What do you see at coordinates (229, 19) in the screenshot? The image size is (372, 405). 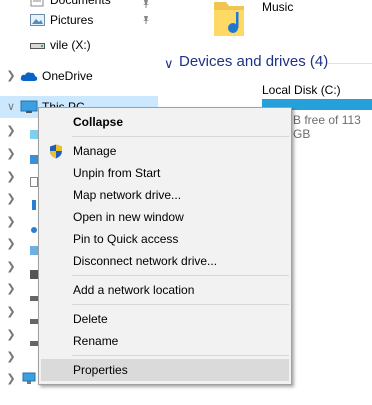 I see `music-folder-icon` at bounding box center [229, 19].